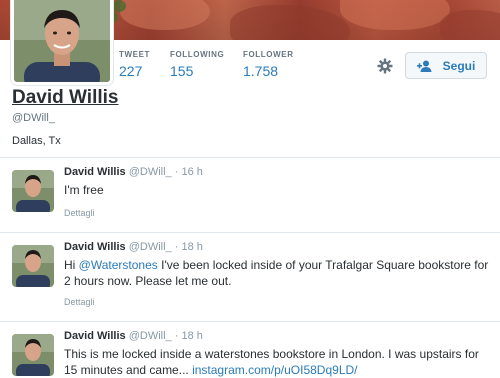  Describe the element at coordinates (33, 118) in the screenshot. I see `profile-handle: @DWill_` at that location.